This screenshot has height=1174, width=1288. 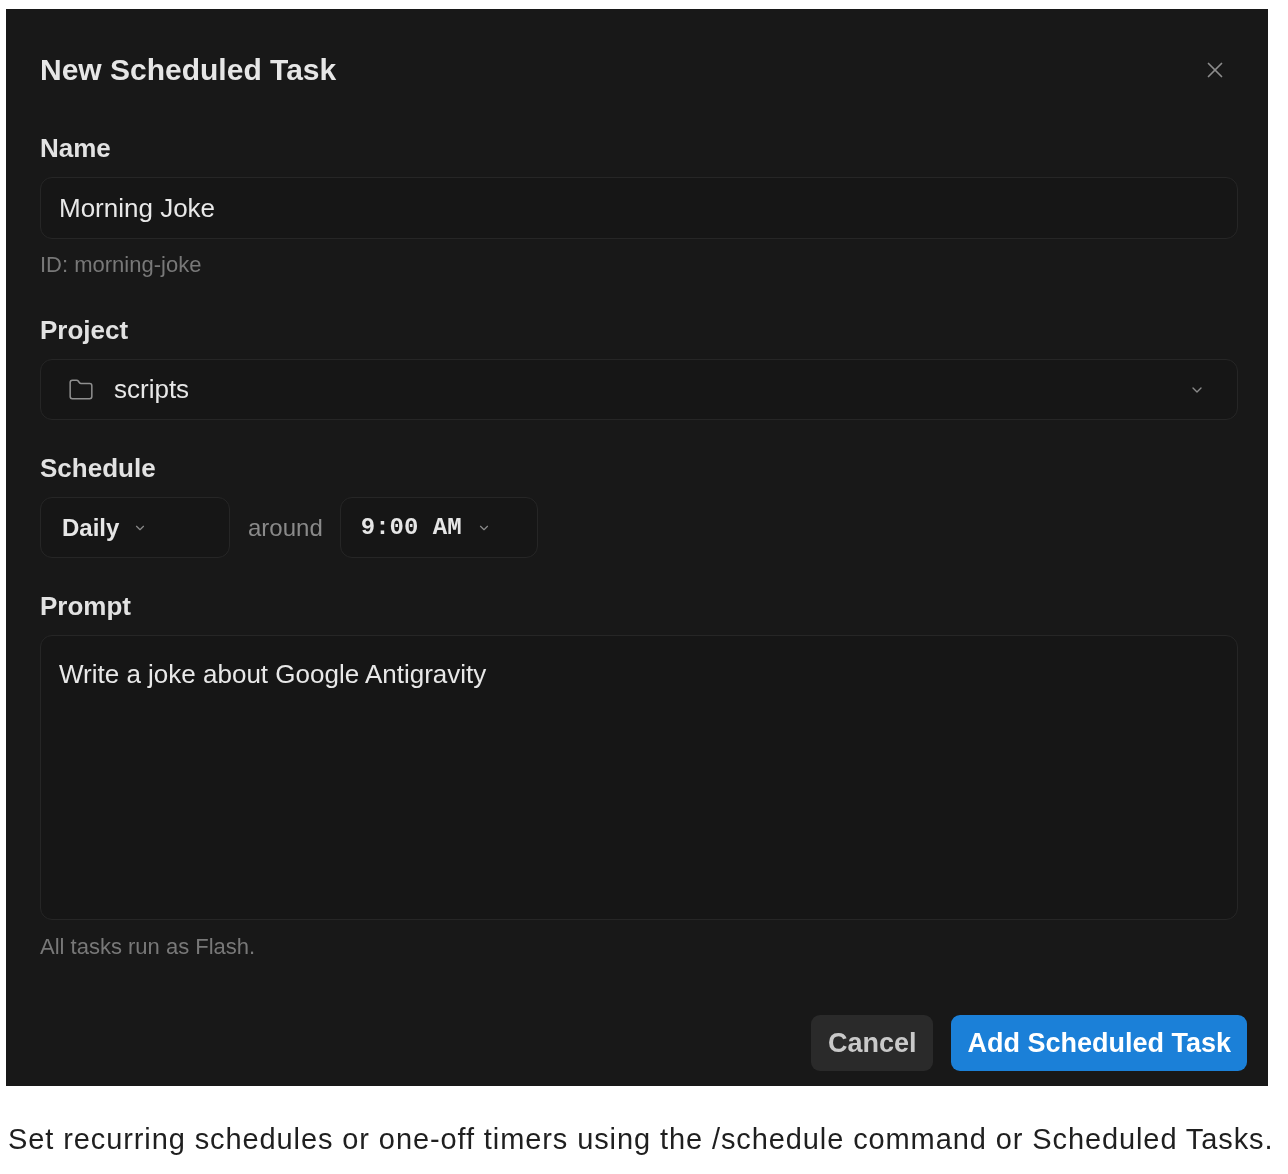 I want to click on field-label: Name, so click(x=75, y=148).